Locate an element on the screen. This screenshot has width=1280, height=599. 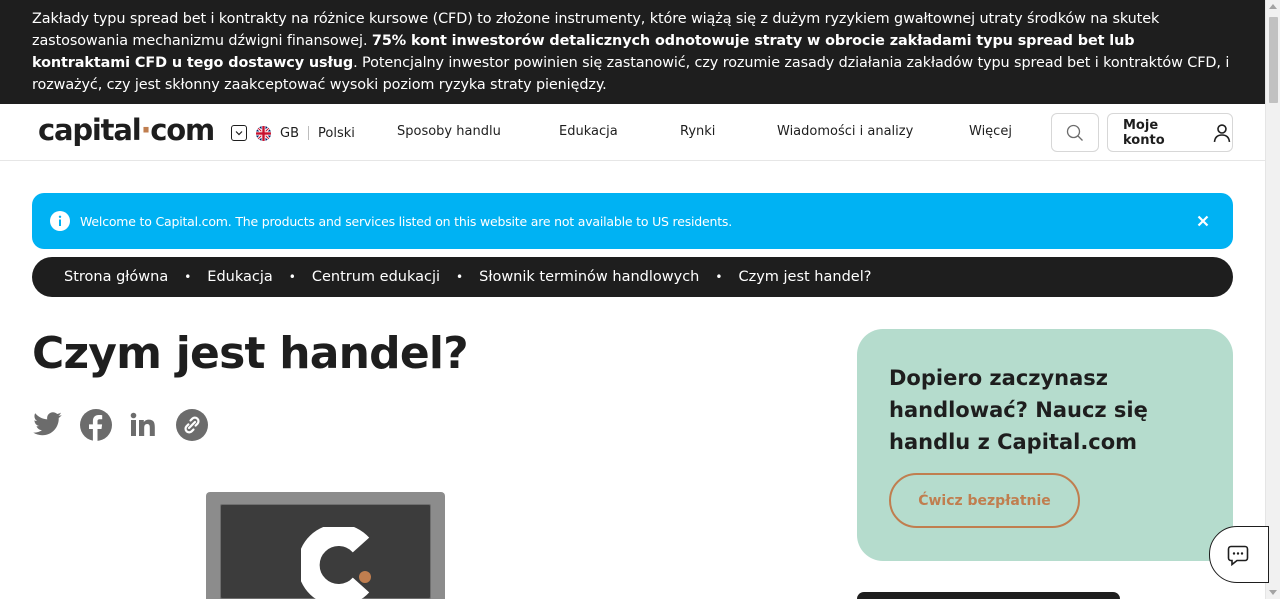
language-label: Polski is located at coordinates (336, 133).